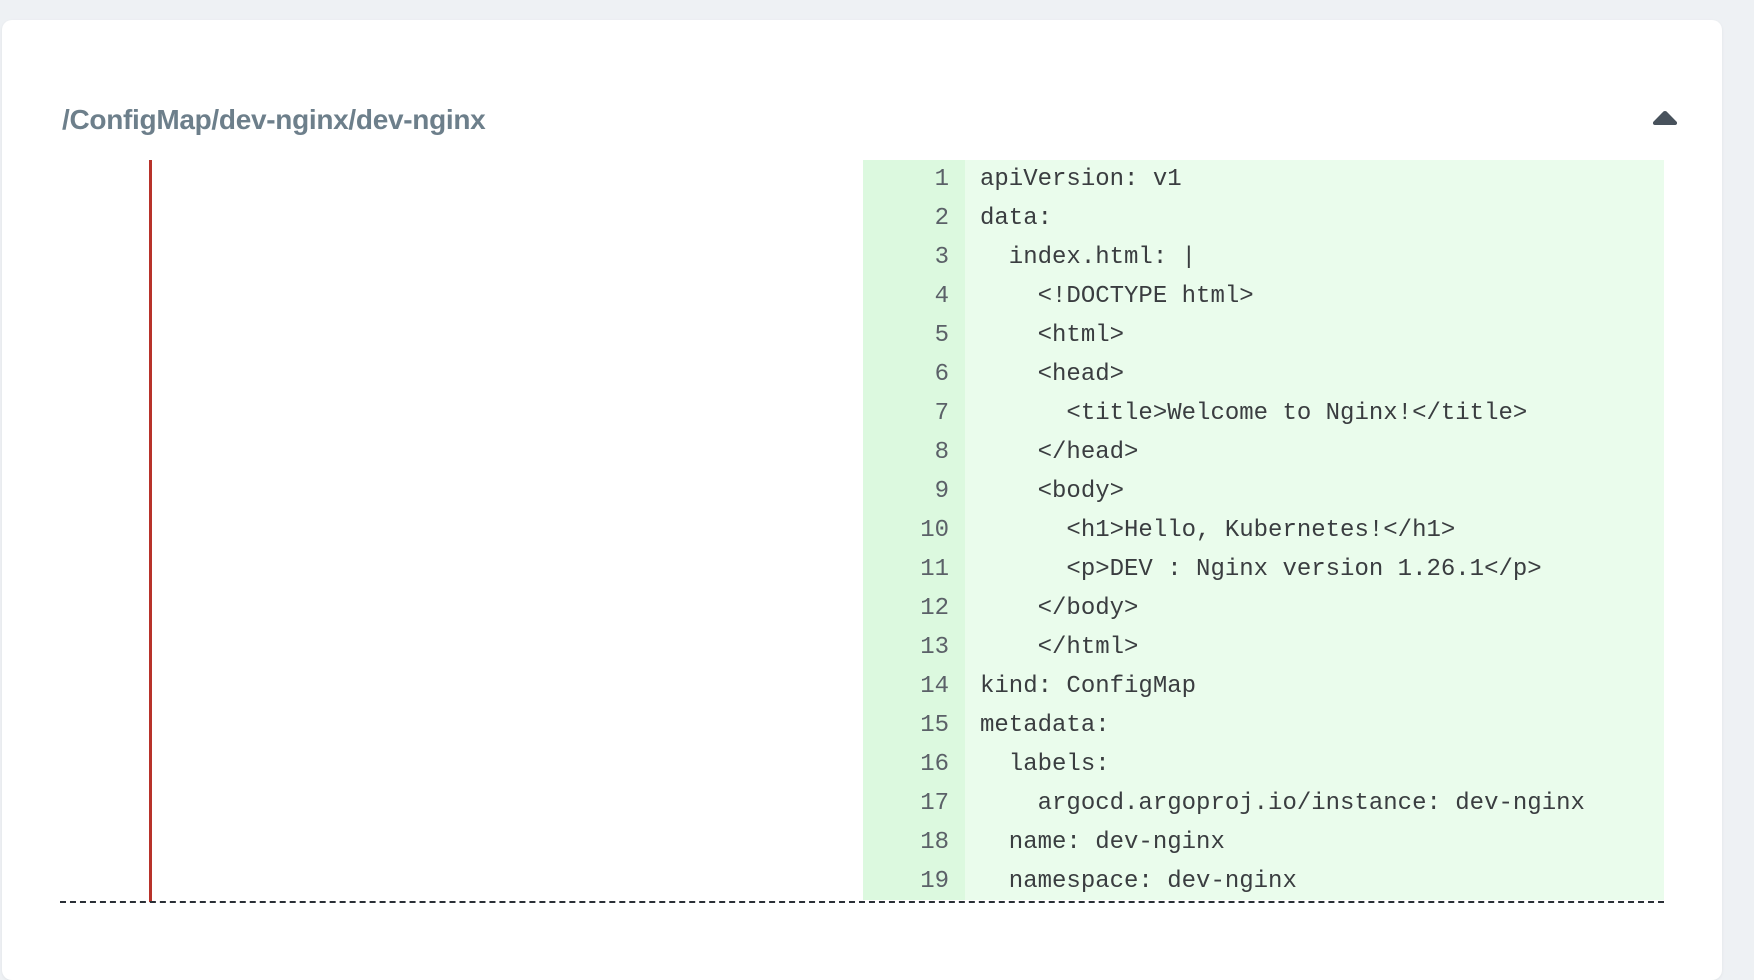 The height and width of the screenshot is (980, 1754). Describe the element at coordinates (1263, 608) in the screenshot. I see `diff-line: 12 </body>` at that location.